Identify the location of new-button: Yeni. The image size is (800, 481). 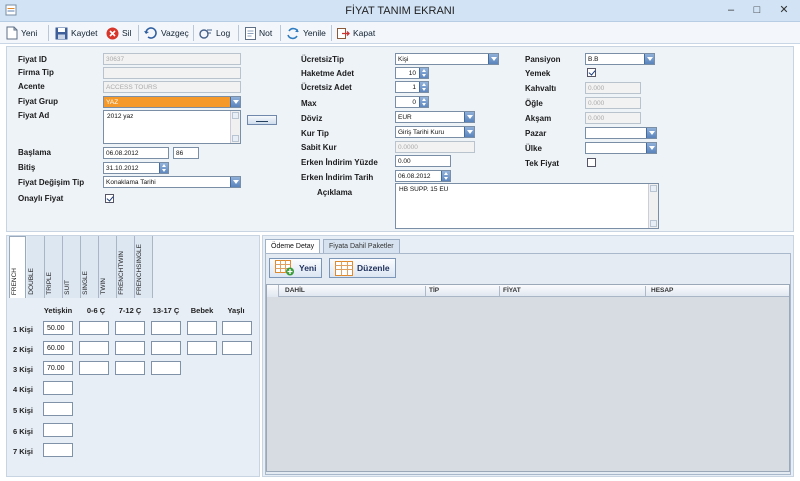
(21, 33).